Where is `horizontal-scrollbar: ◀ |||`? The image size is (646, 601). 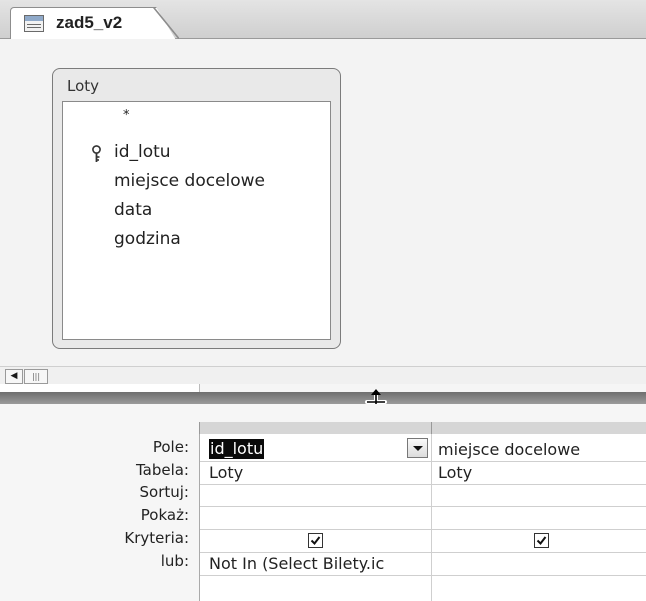
horizontal-scrollbar: ◀ ||| is located at coordinates (323, 375).